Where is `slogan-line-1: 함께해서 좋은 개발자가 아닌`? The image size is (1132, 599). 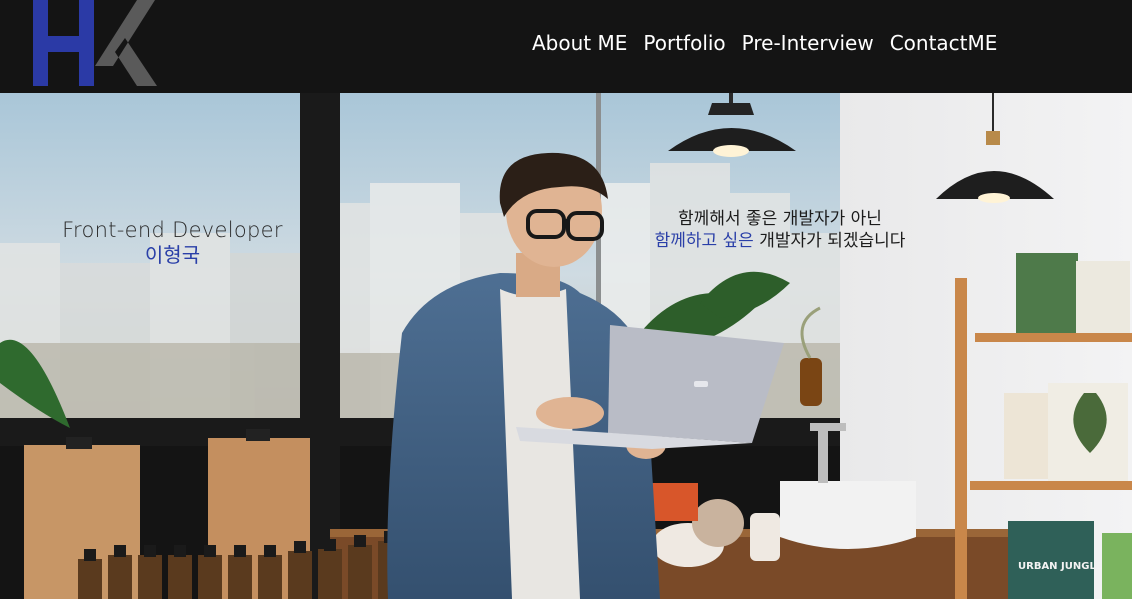
slogan-line-1: 함께해서 좋은 개발자가 아닌 is located at coordinates (780, 219).